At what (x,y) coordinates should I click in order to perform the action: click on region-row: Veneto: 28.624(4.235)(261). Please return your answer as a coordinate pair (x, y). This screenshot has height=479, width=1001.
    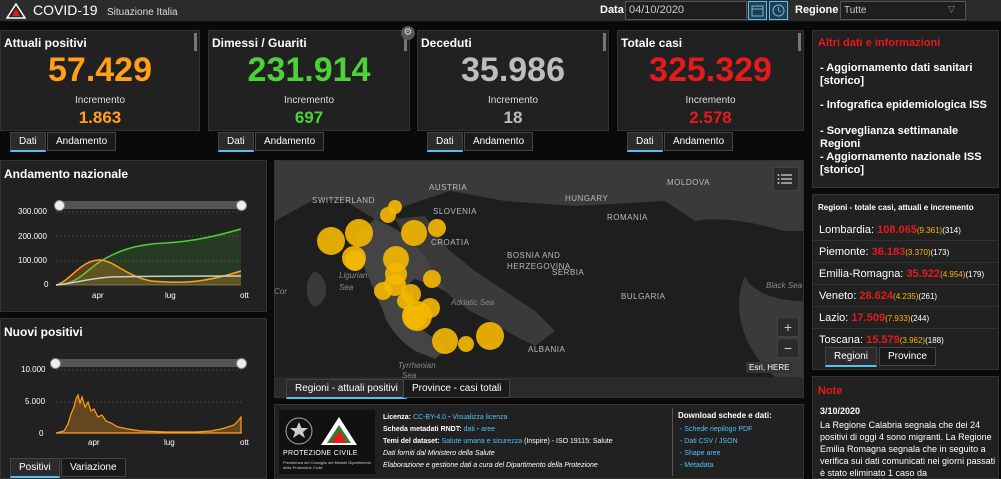
    Looking at the image, I should click on (905, 296).